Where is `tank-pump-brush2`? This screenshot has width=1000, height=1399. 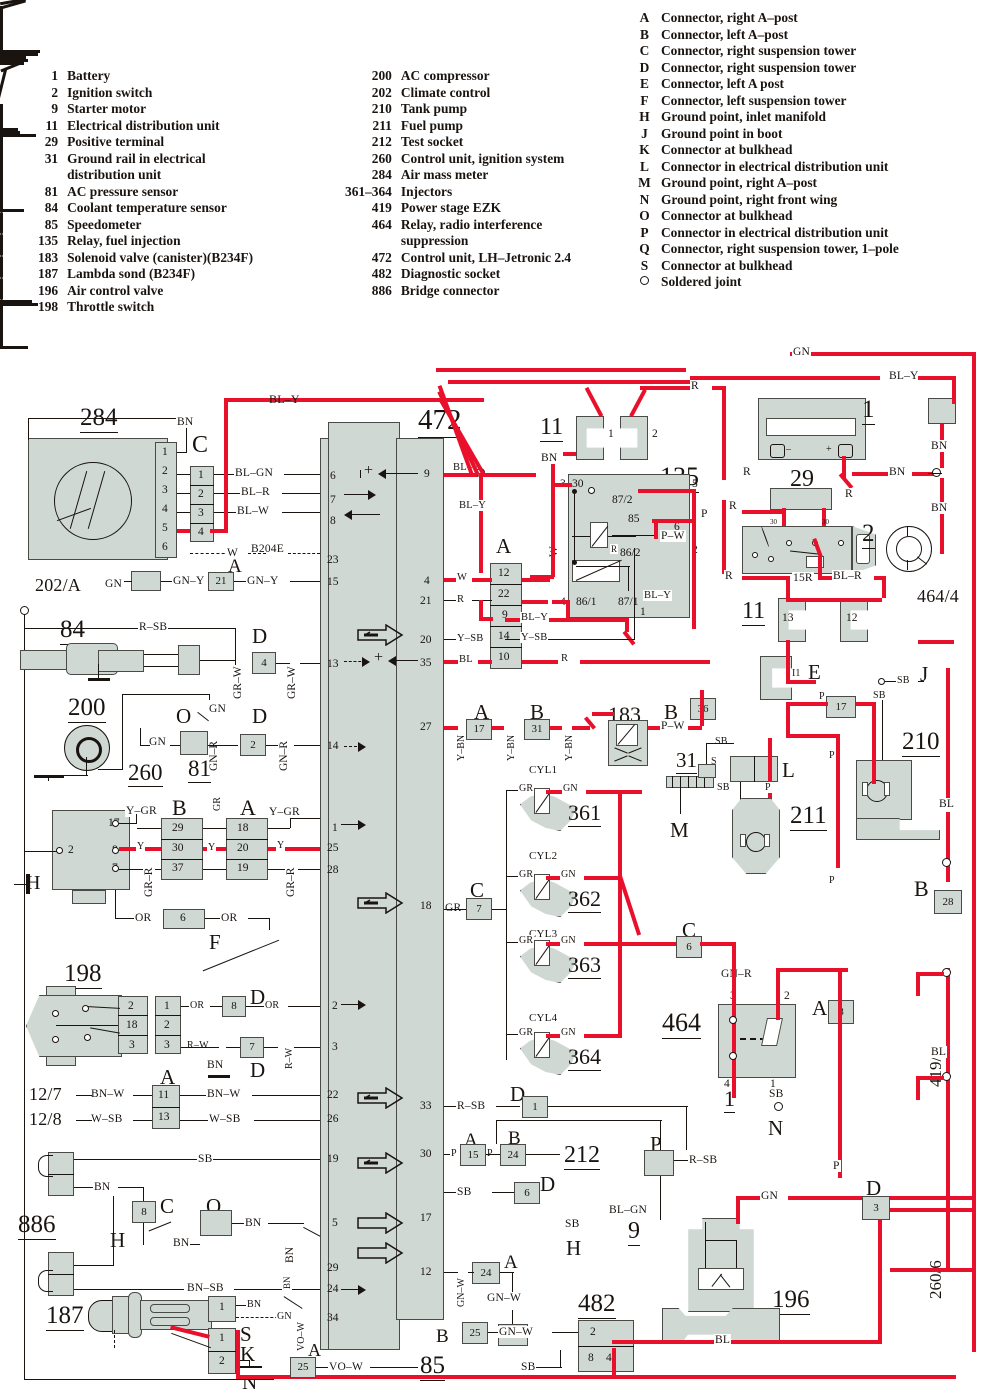 tank-pump-brush2 is located at coordinates (887, 789).